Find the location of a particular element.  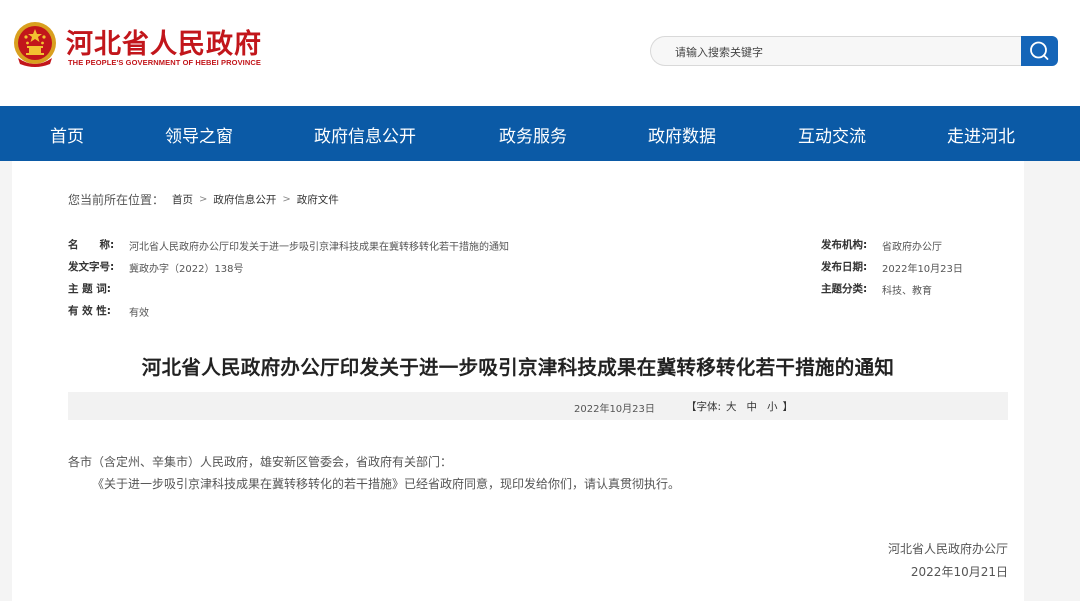

meta-subject-label: 主 题 词: is located at coordinates (90, 289).